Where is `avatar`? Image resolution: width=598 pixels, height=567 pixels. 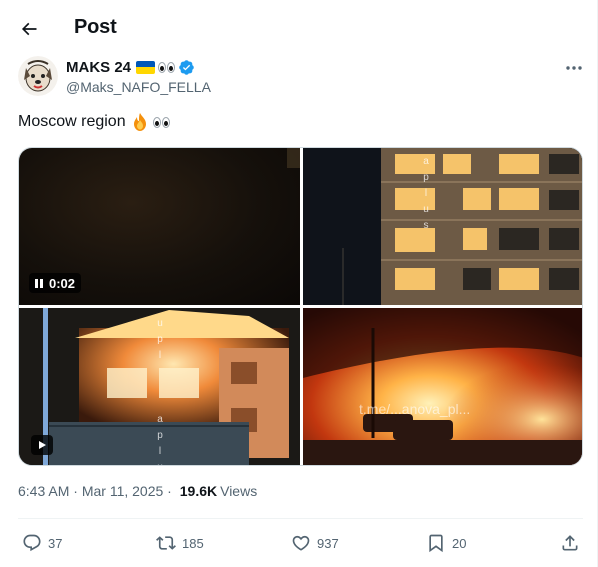
avatar is located at coordinates (38, 76).